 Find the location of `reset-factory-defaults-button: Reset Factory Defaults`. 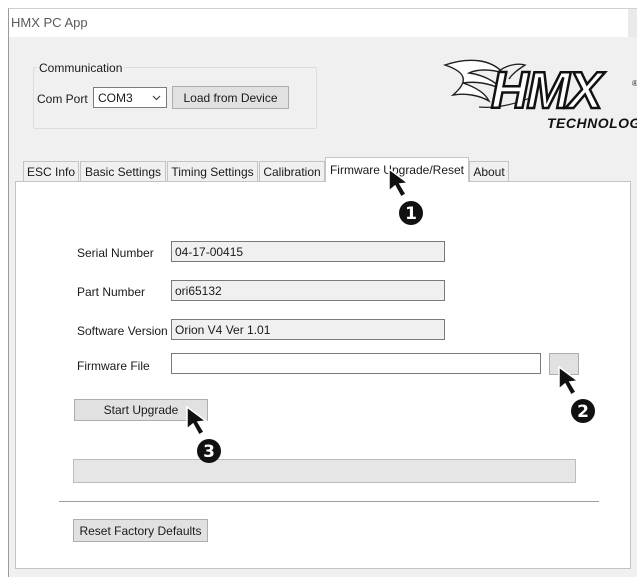

reset-factory-defaults-button: Reset Factory Defaults is located at coordinates (140, 530).